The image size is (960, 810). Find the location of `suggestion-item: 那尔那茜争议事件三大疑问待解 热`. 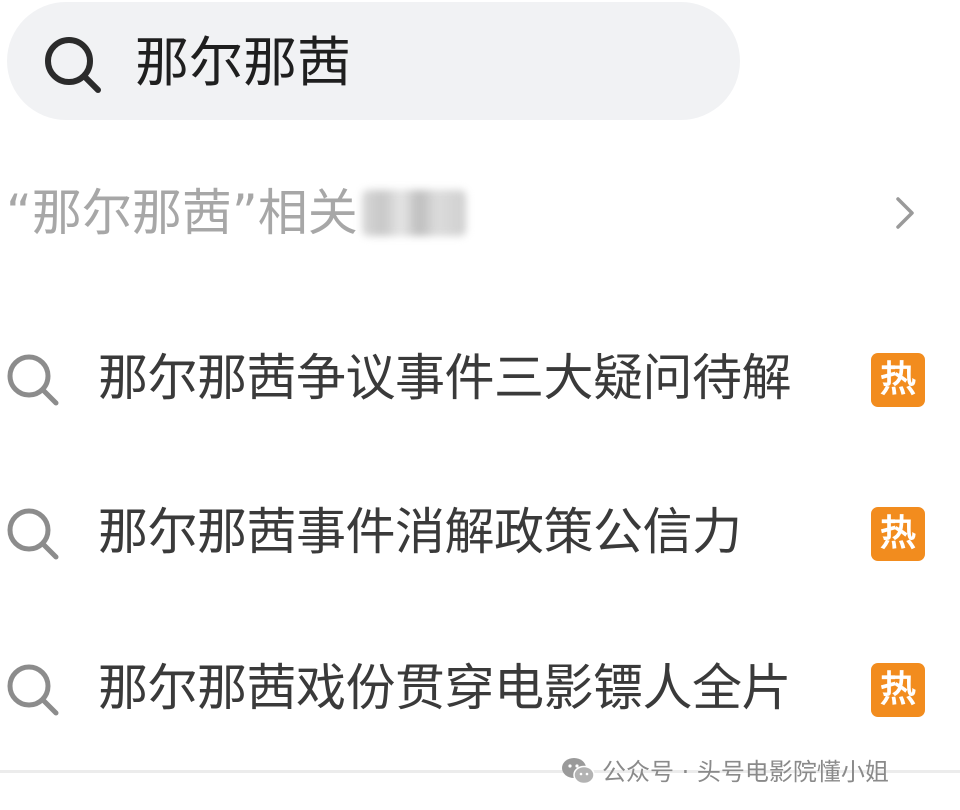

suggestion-item: 那尔那茜争议事件三大疑问待解 热 is located at coordinates (480, 378).